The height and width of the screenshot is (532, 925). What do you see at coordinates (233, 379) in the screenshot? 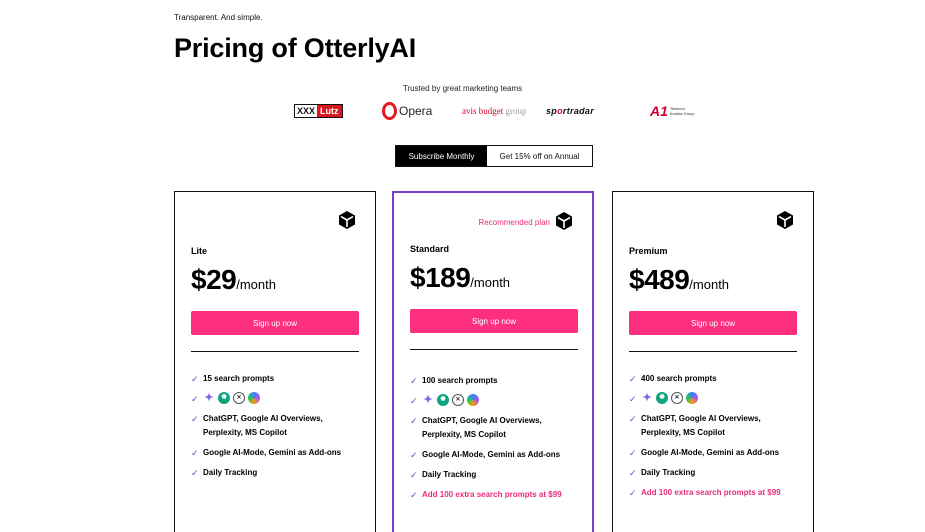
I see `feature-item: ✓ 15 search prompts` at bounding box center [233, 379].